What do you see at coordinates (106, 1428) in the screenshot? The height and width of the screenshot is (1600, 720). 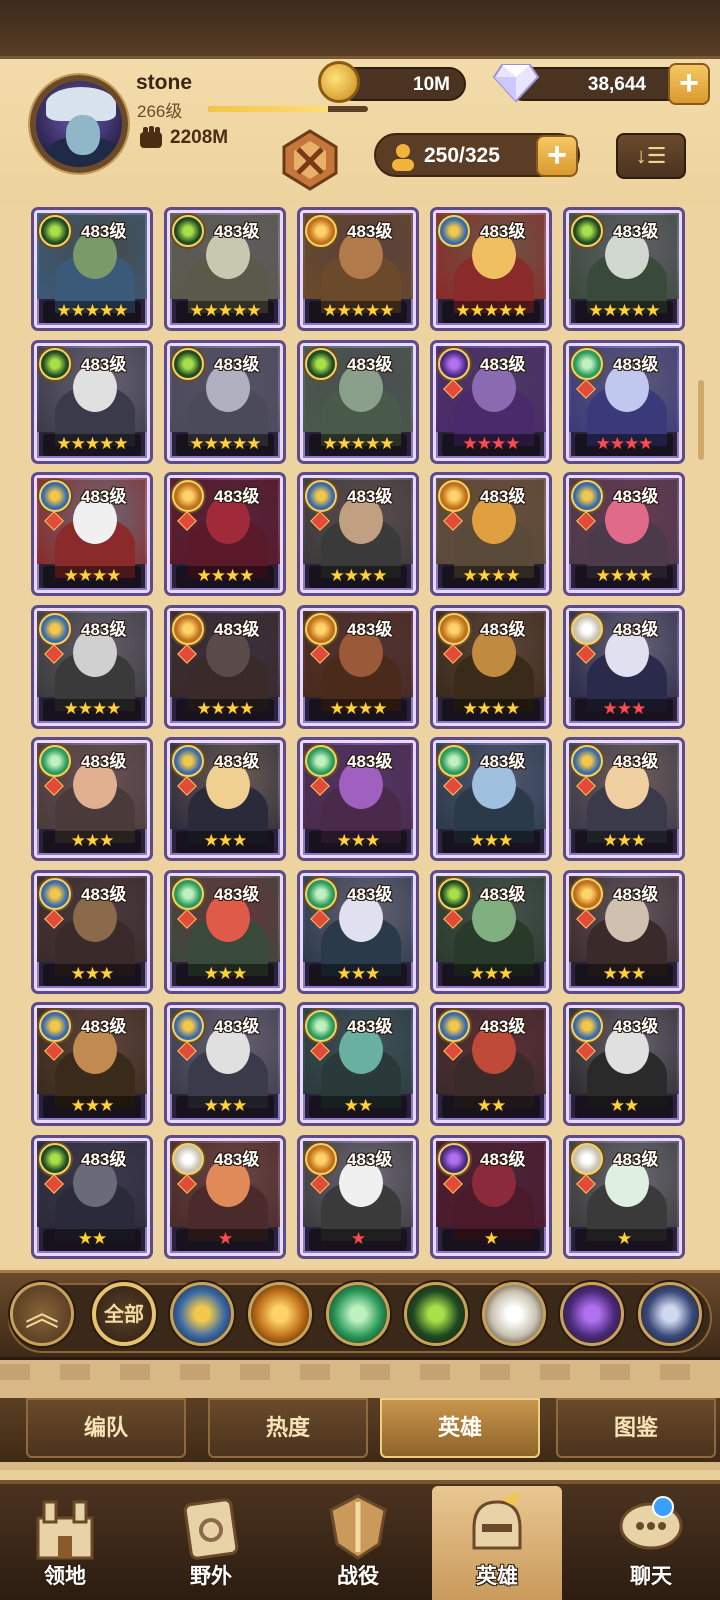 I see `tab-0: 编队` at bounding box center [106, 1428].